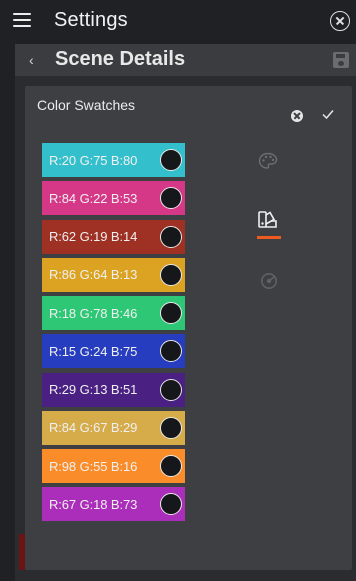 The width and height of the screenshot is (356, 581). I want to click on swatch-label: R:67 G:18 B:73, so click(93, 504).